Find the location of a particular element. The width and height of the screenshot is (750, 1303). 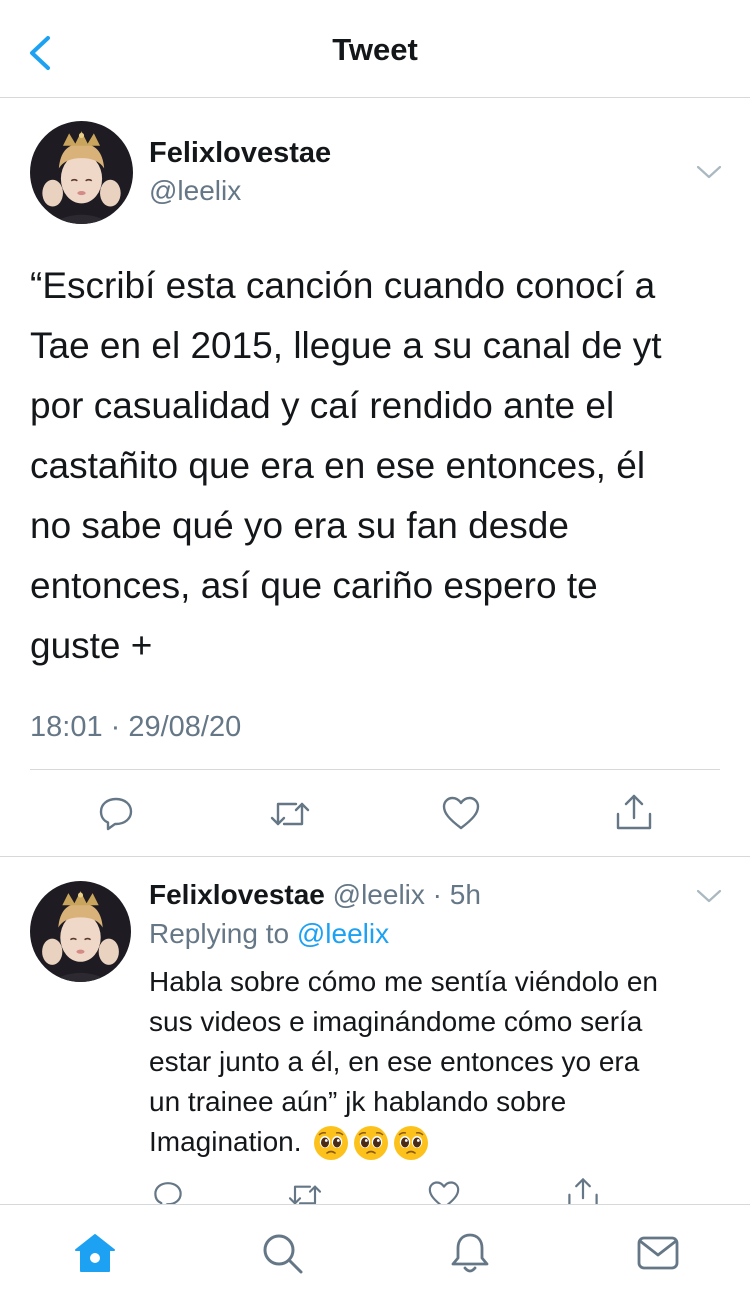

emoji-group is located at coordinates (369, 1144).